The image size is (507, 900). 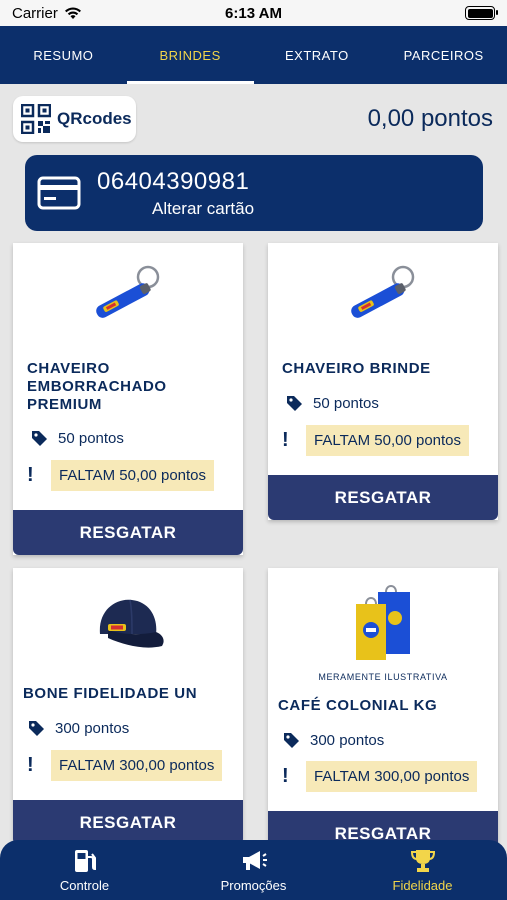 I want to click on product-title: BONE FIDELIDADE UN, so click(x=110, y=693).